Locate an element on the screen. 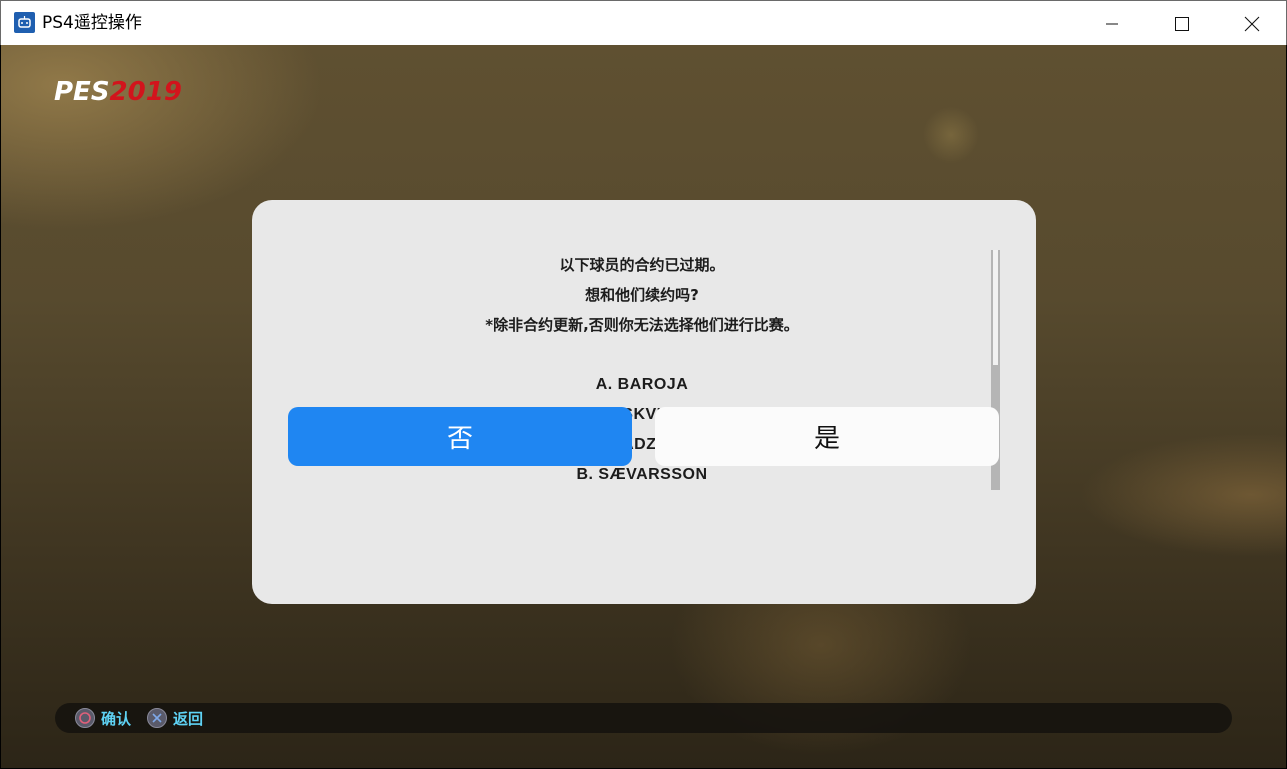 Image resolution: width=1287 pixels, height=769 pixels. back-hint-label: 返回 is located at coordinates (188, 718).